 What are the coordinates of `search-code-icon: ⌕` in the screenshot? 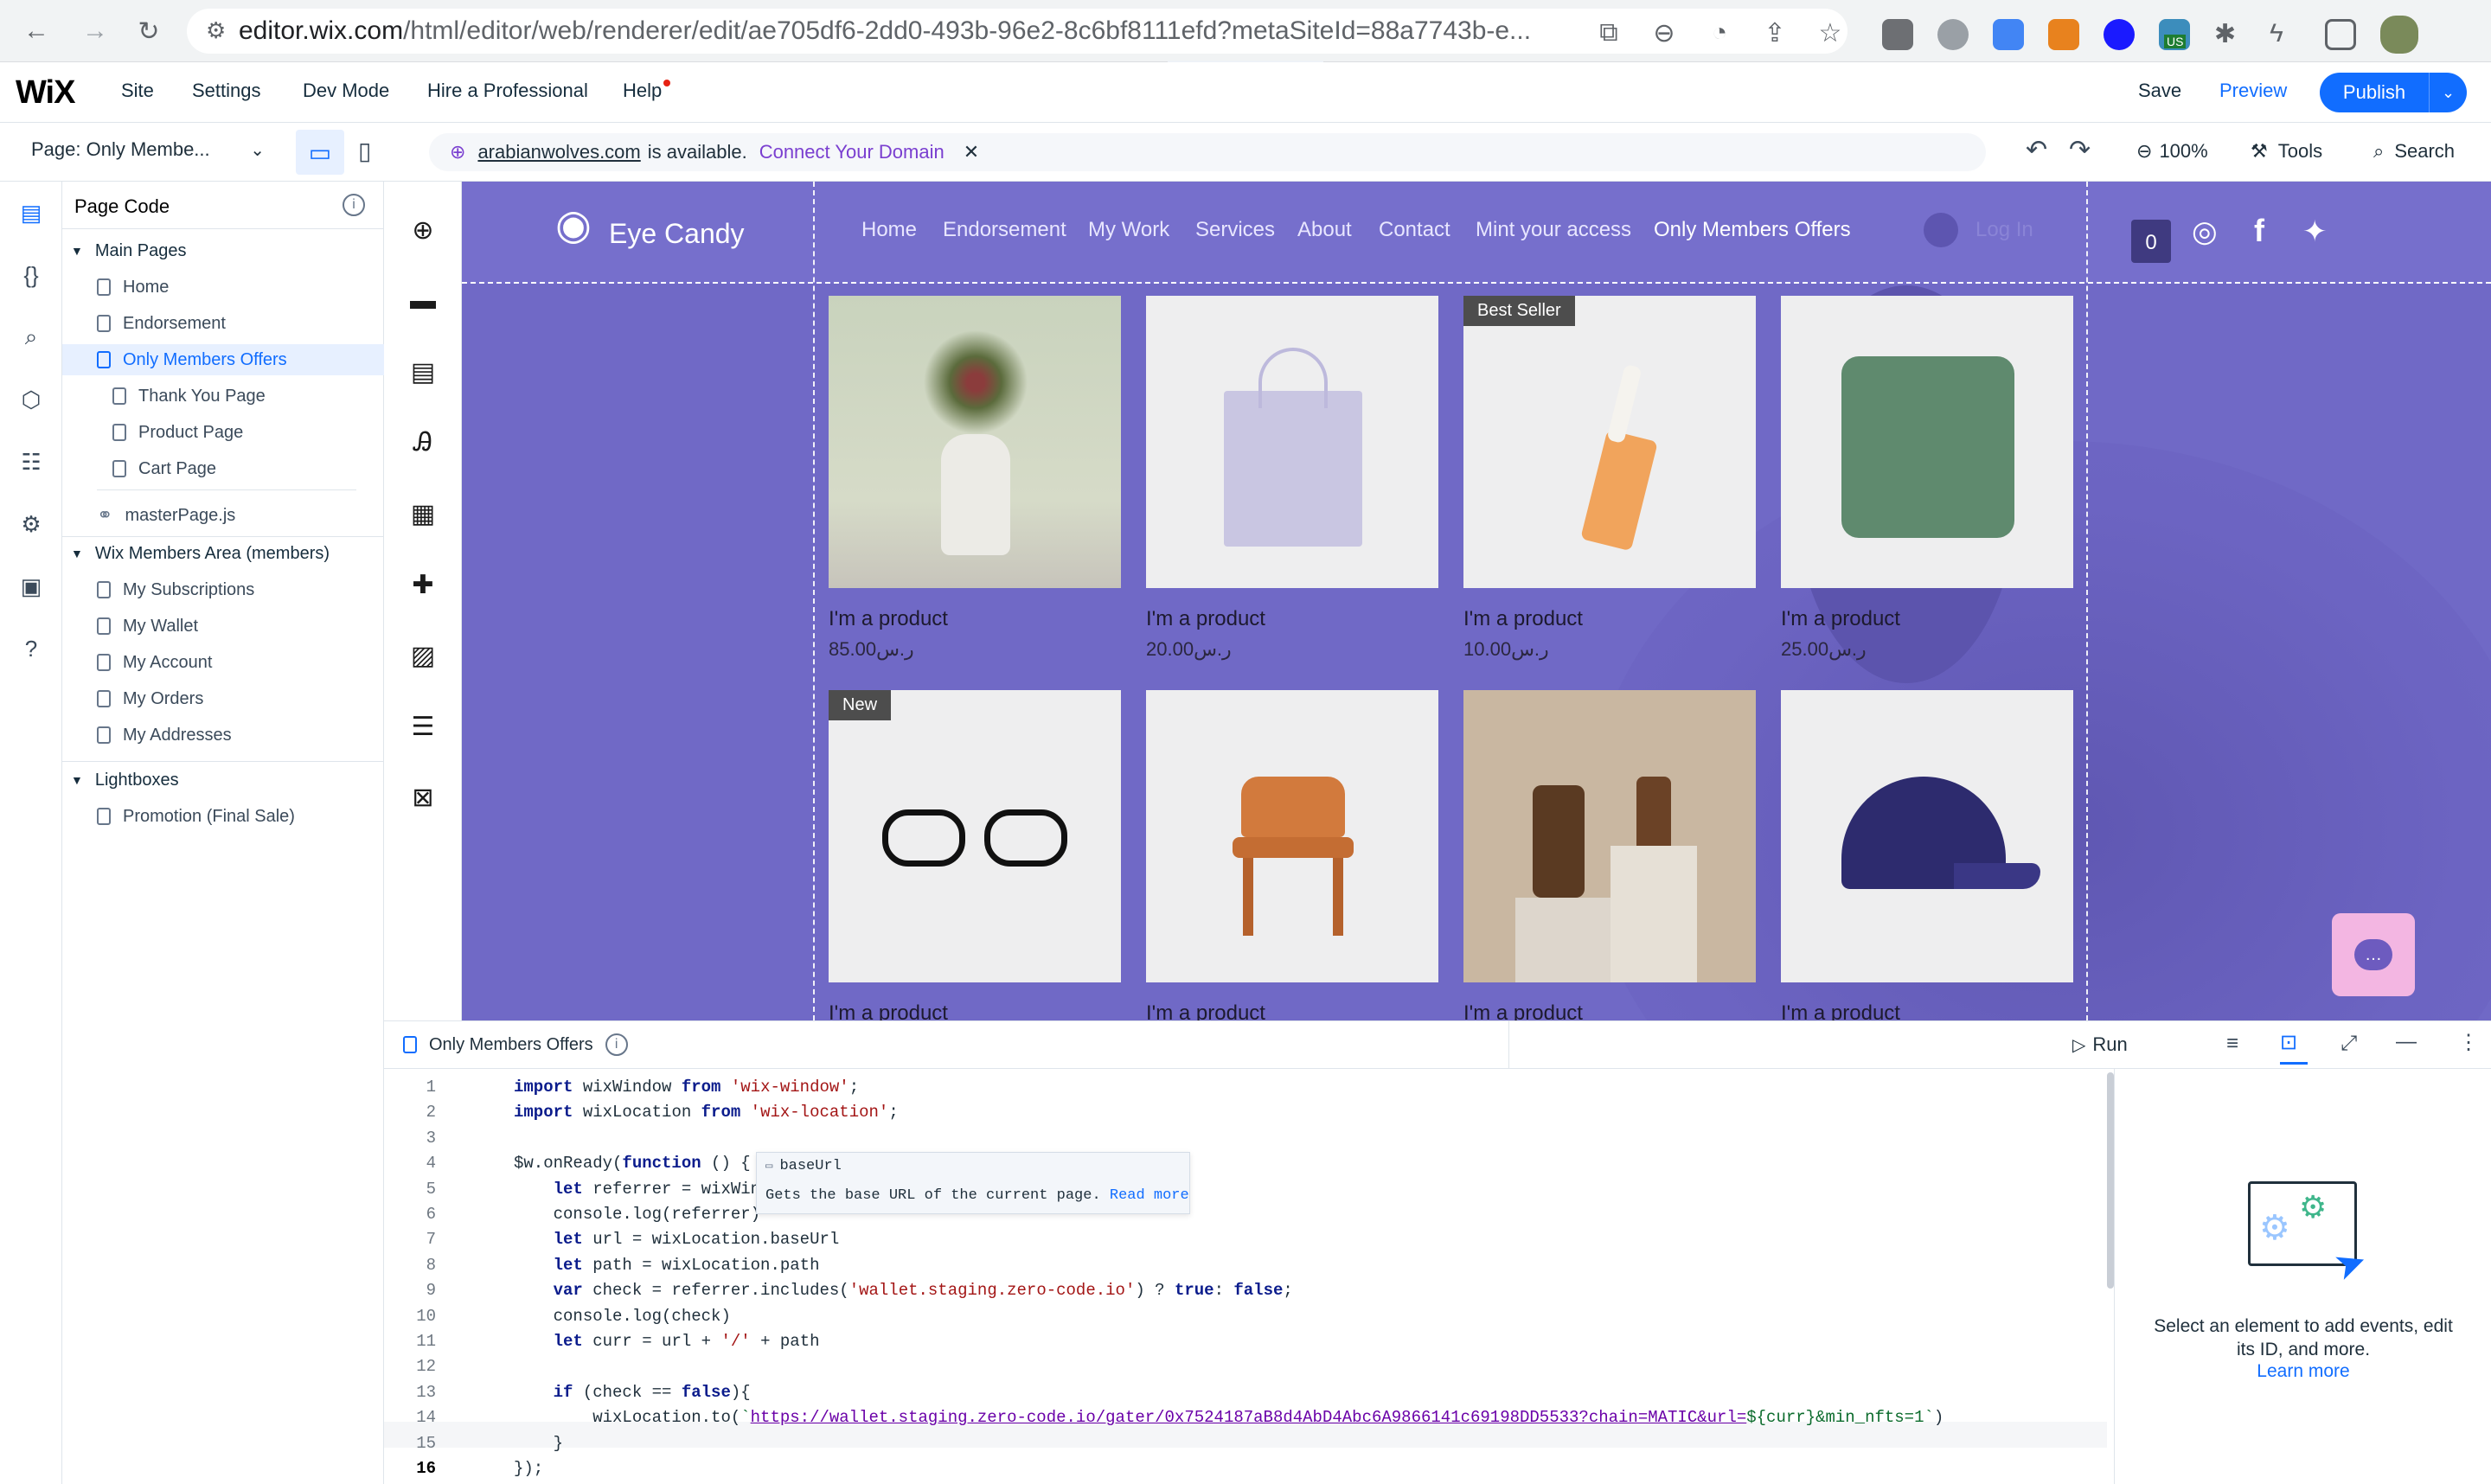 It's located at (31, 337).